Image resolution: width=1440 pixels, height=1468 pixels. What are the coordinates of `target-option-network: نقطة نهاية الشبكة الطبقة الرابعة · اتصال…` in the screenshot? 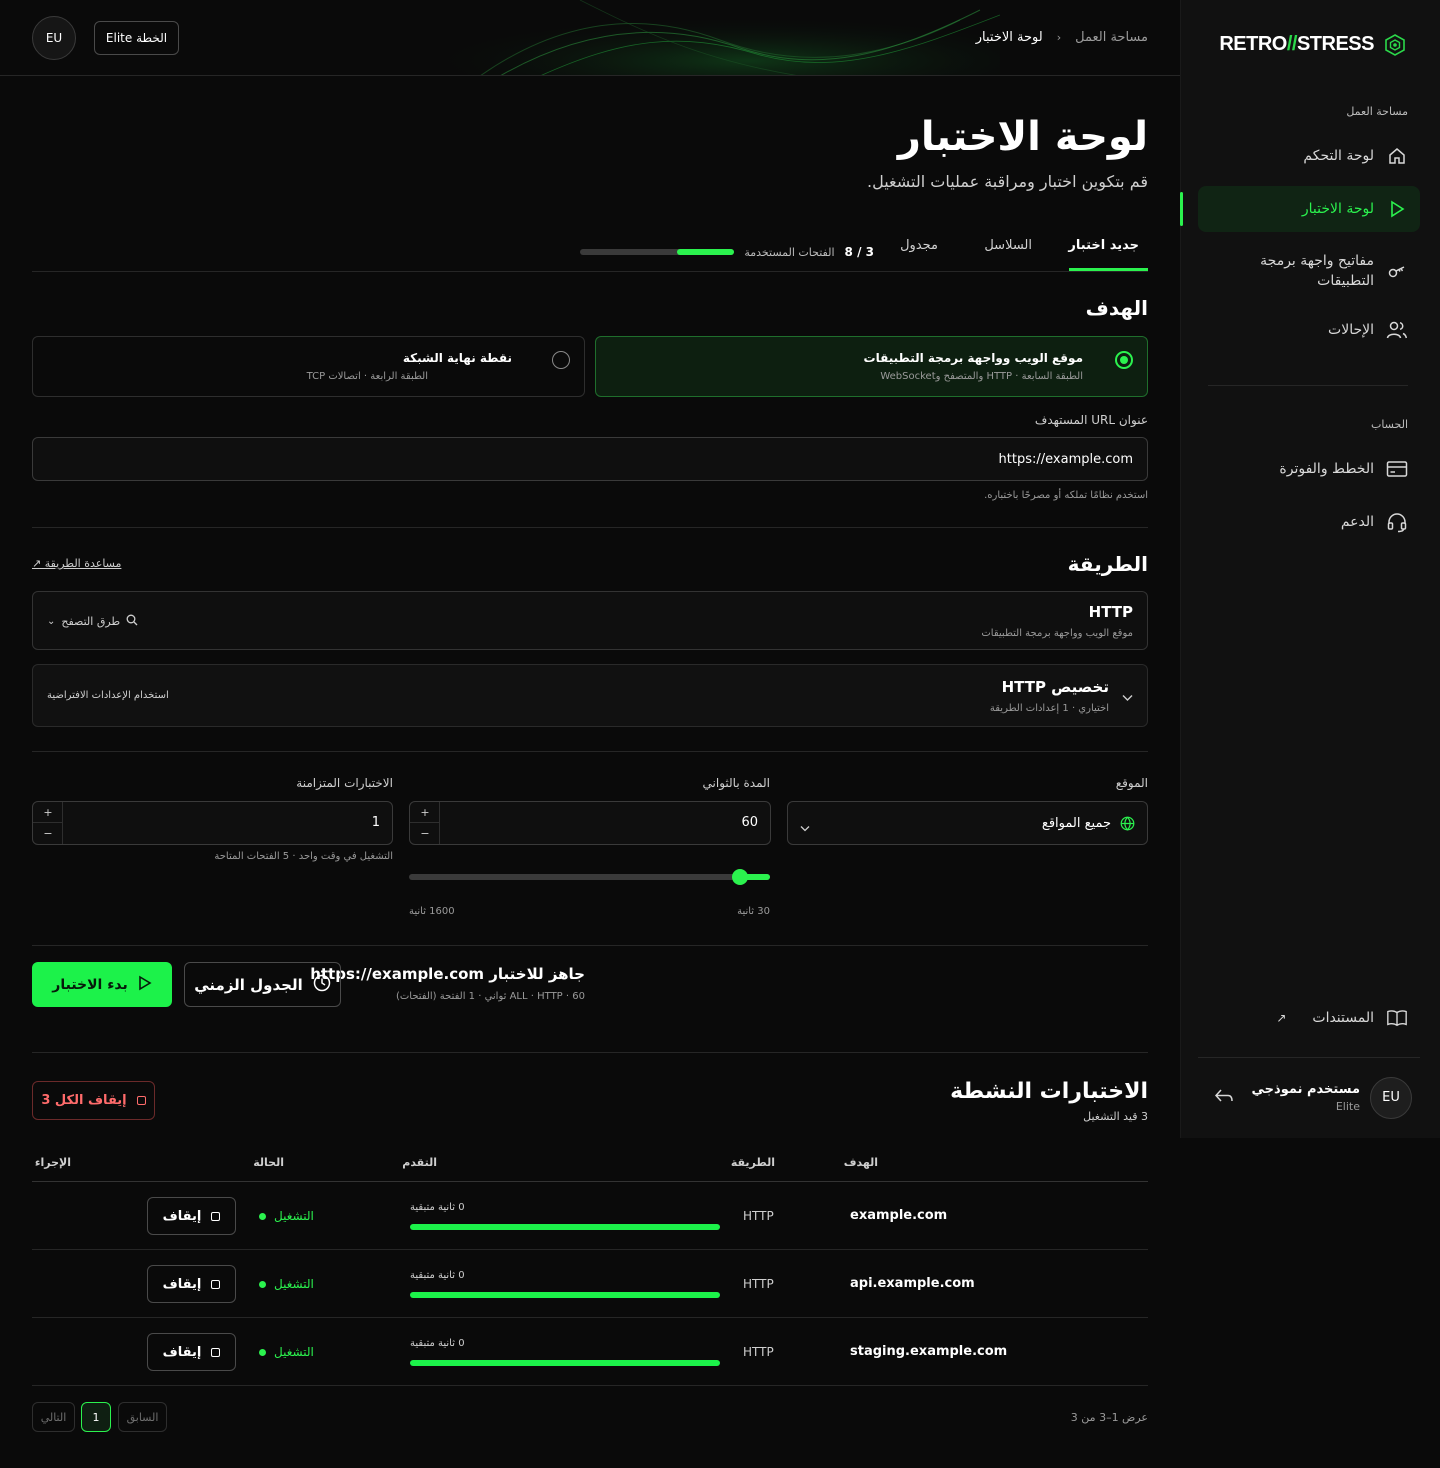 It's located at (308, 366).